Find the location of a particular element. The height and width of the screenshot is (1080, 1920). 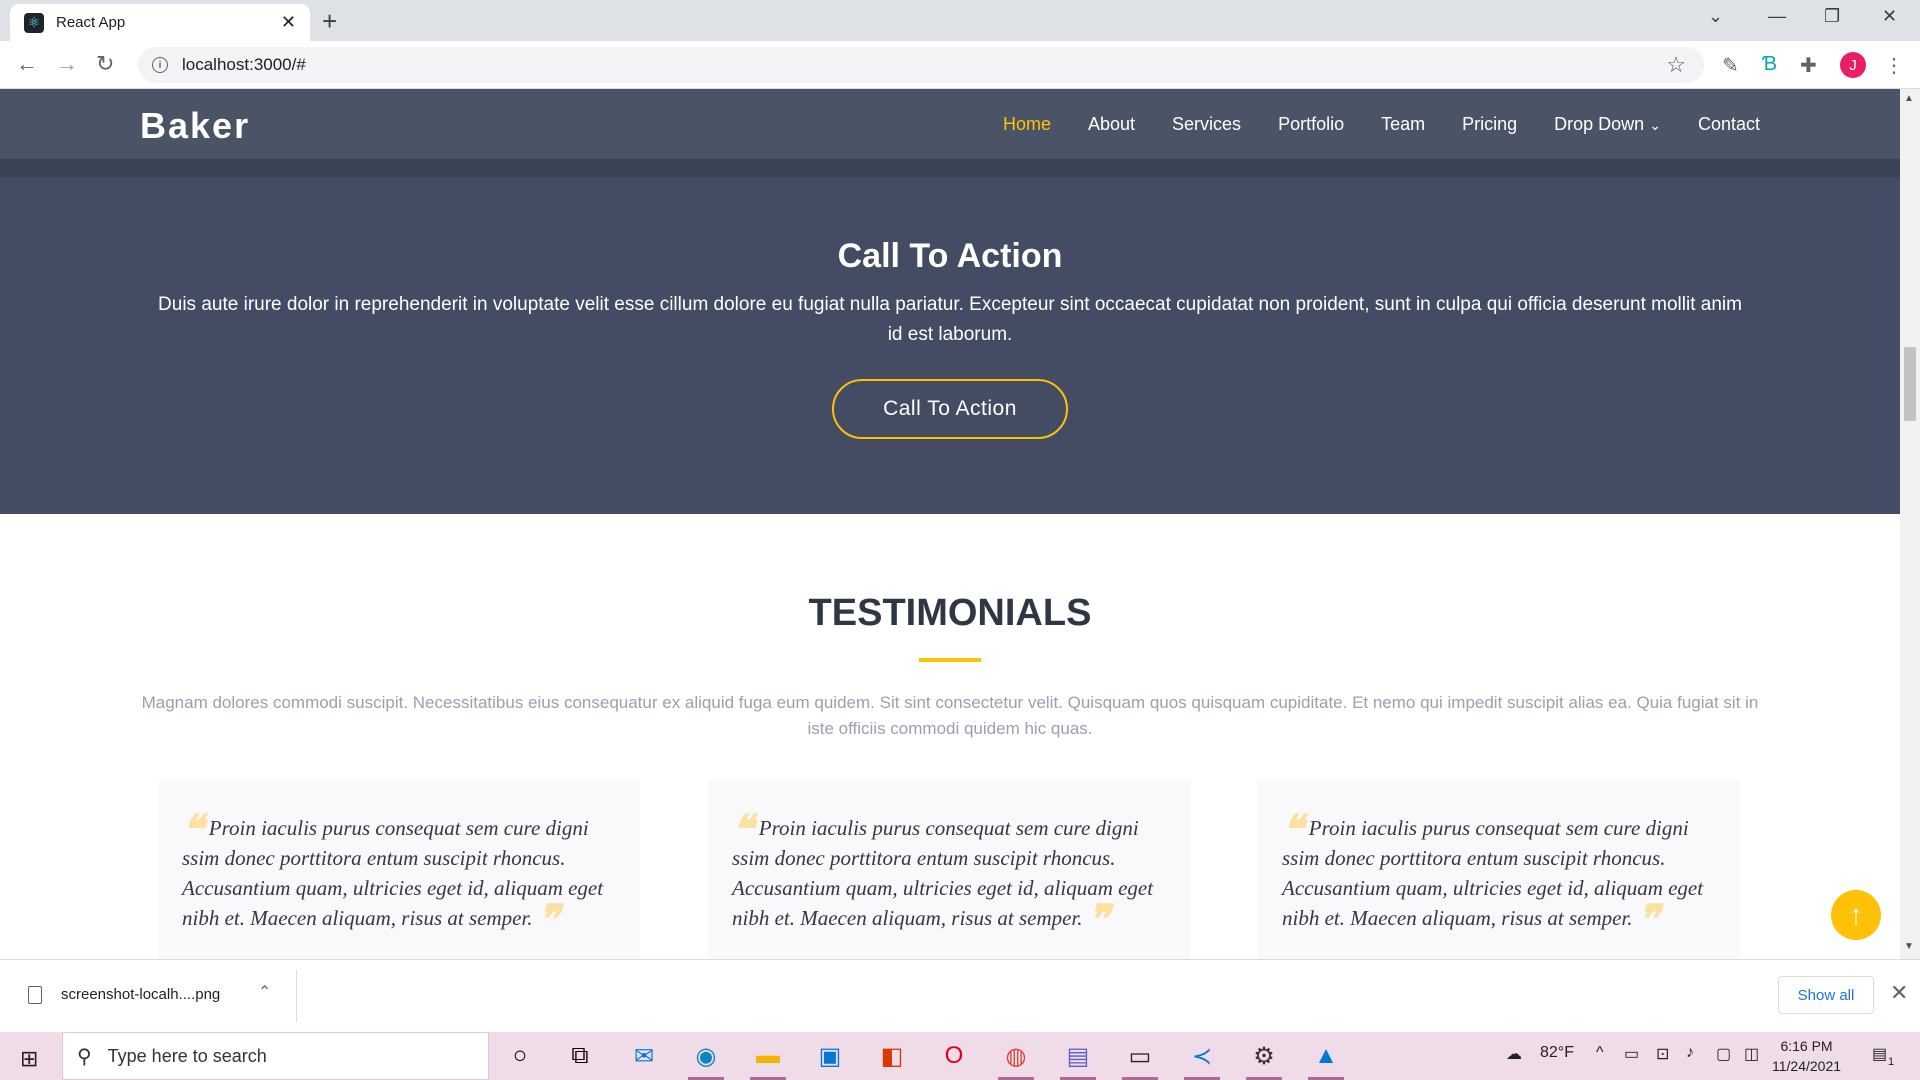

puzzle-icon: ✚ is located at coordinates (1808, 65).